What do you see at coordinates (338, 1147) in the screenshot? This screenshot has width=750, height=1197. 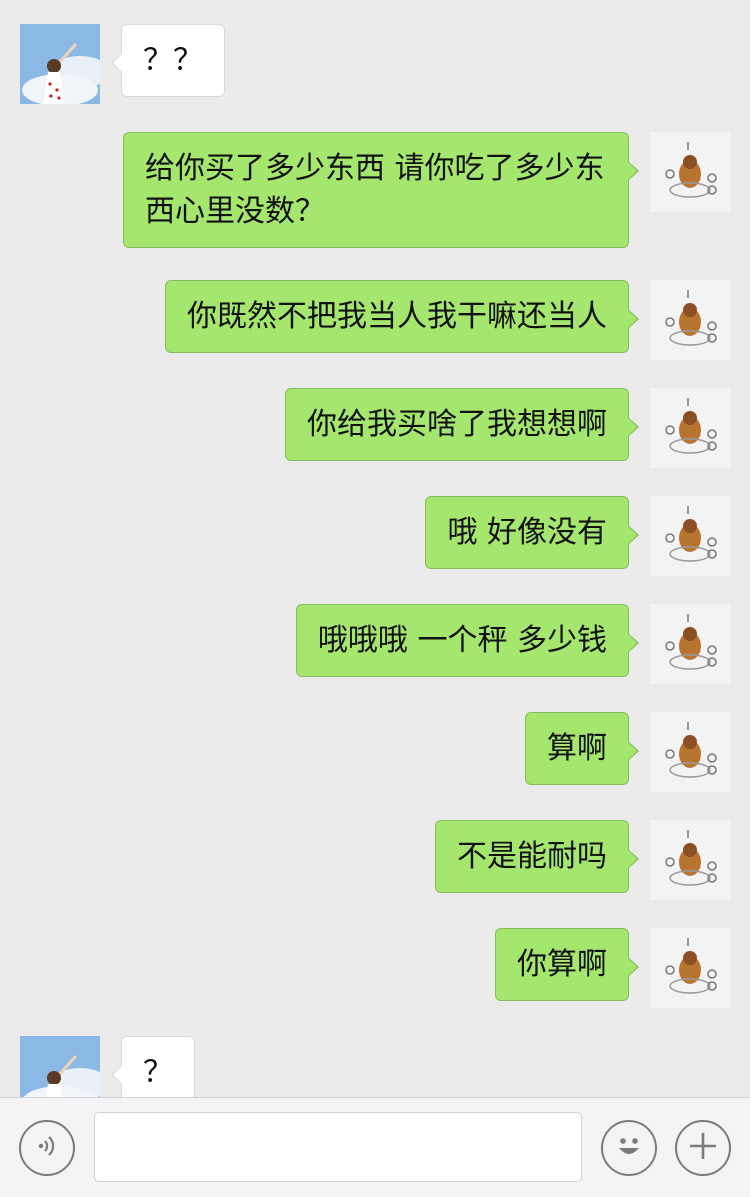 I see `message-input` at bounding box center [338, 1147].